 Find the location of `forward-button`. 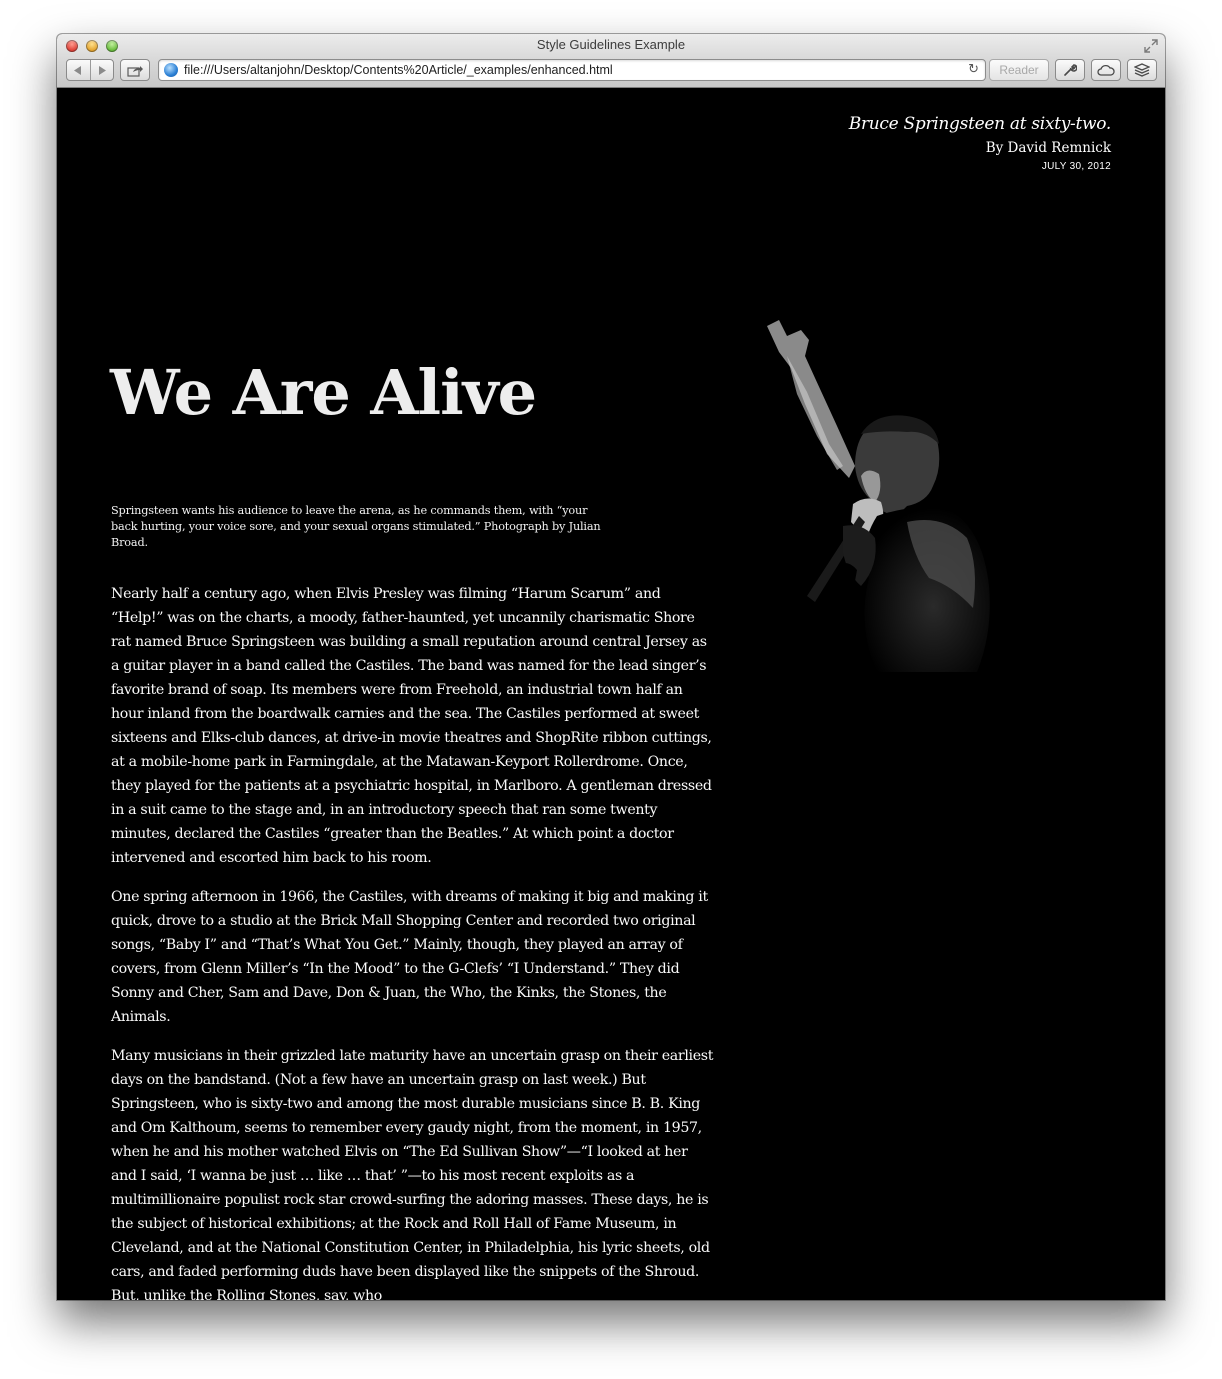

forward-button is located at coordinates (101, 70).